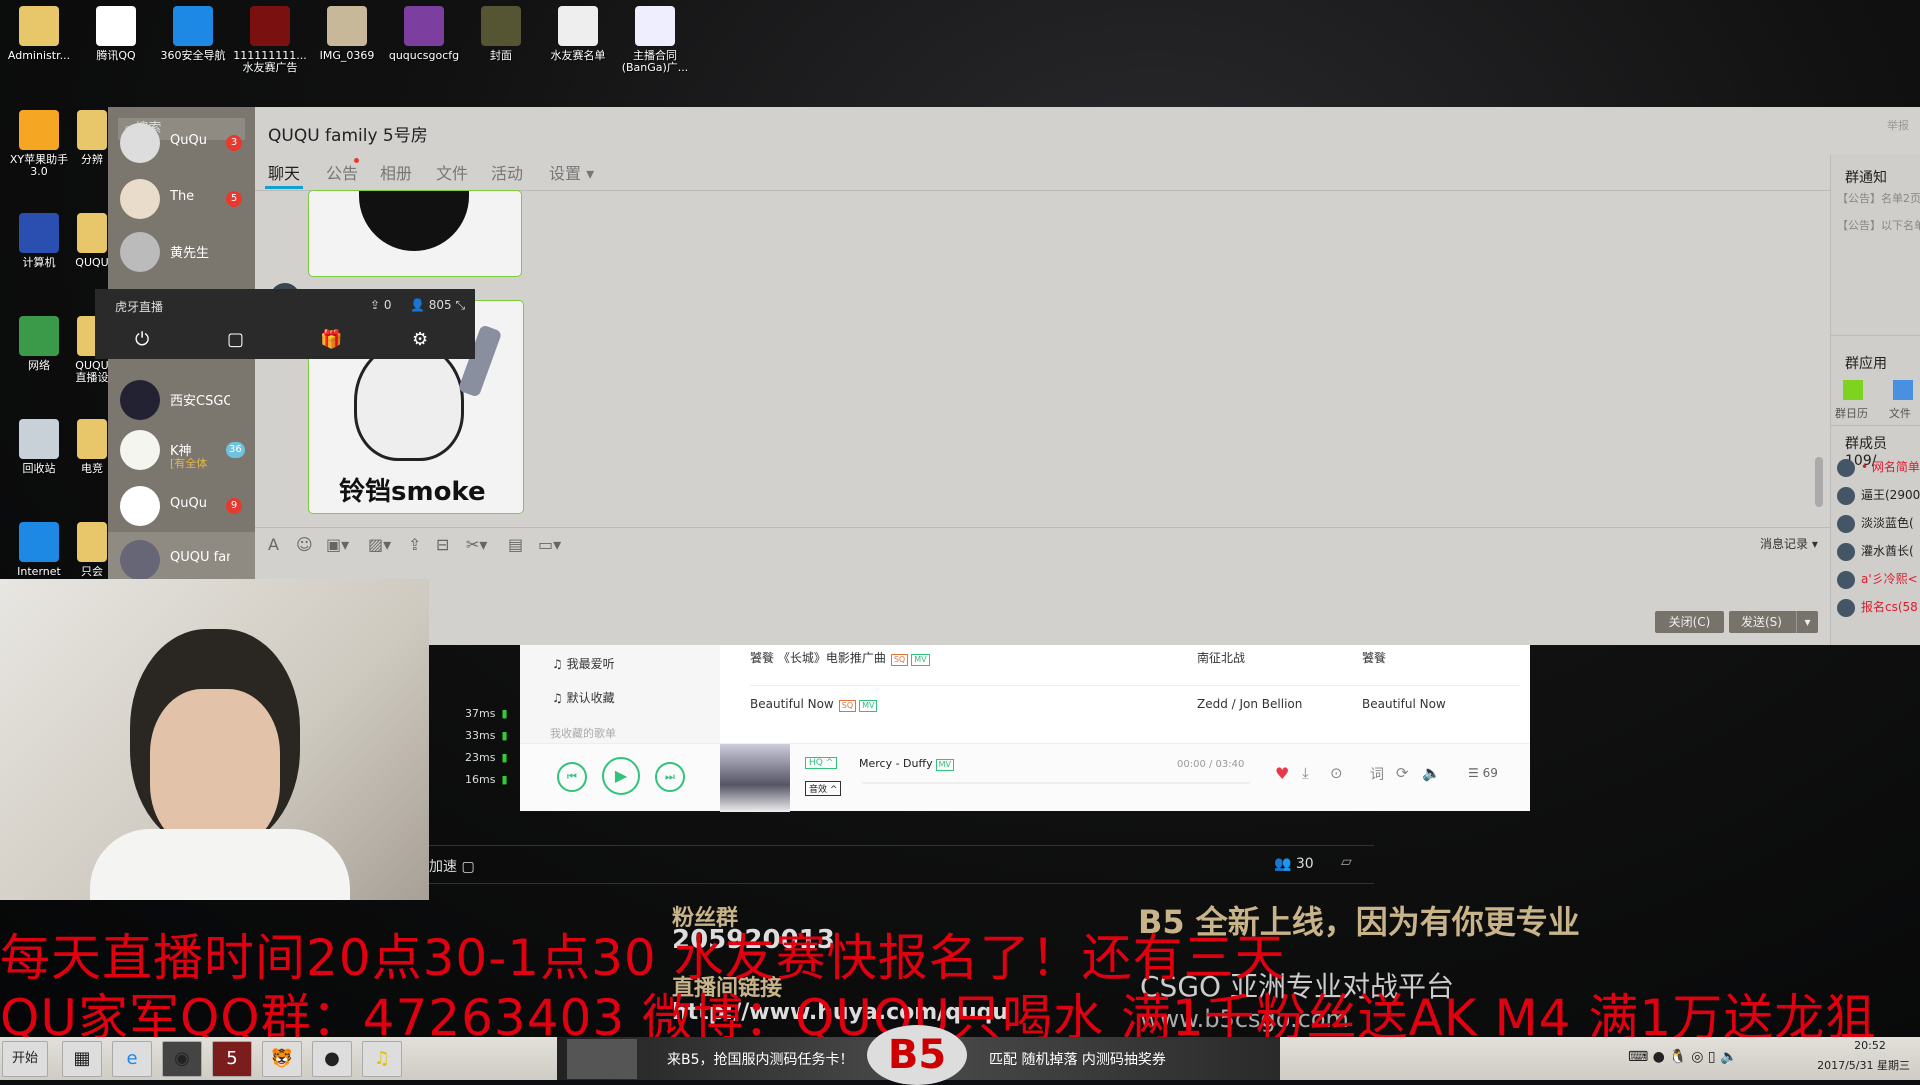  What do you see at coordinates (1305, 773) in the screenshot?
I see `download-icon: ⤓` at bounding box center [1305, 773].